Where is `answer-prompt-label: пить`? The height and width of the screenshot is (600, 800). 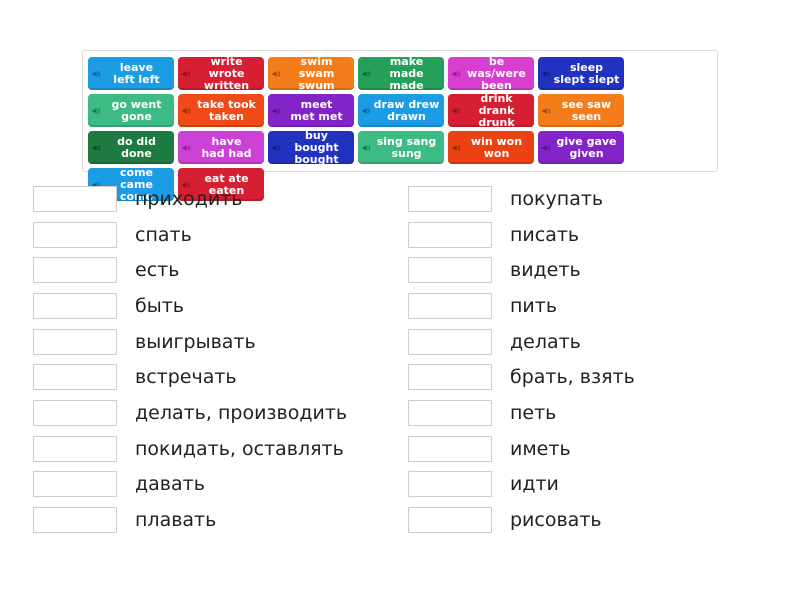 answer-prompt-label: пить is located at coordinates (534, 305).